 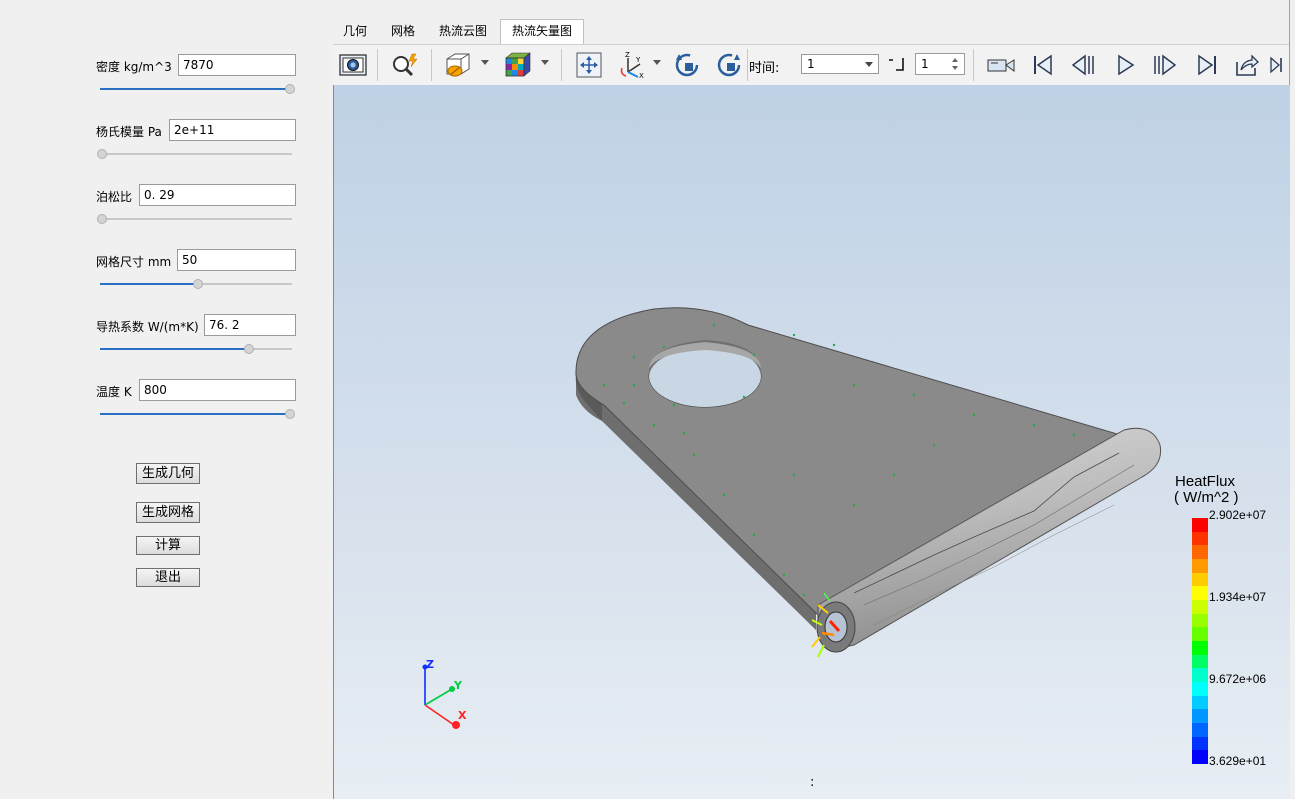 What do you see at coordinates (1238, 761) in the screenshot?
I see `legend-min-label: 3.629e+01` at bounding box center [1238, 761].